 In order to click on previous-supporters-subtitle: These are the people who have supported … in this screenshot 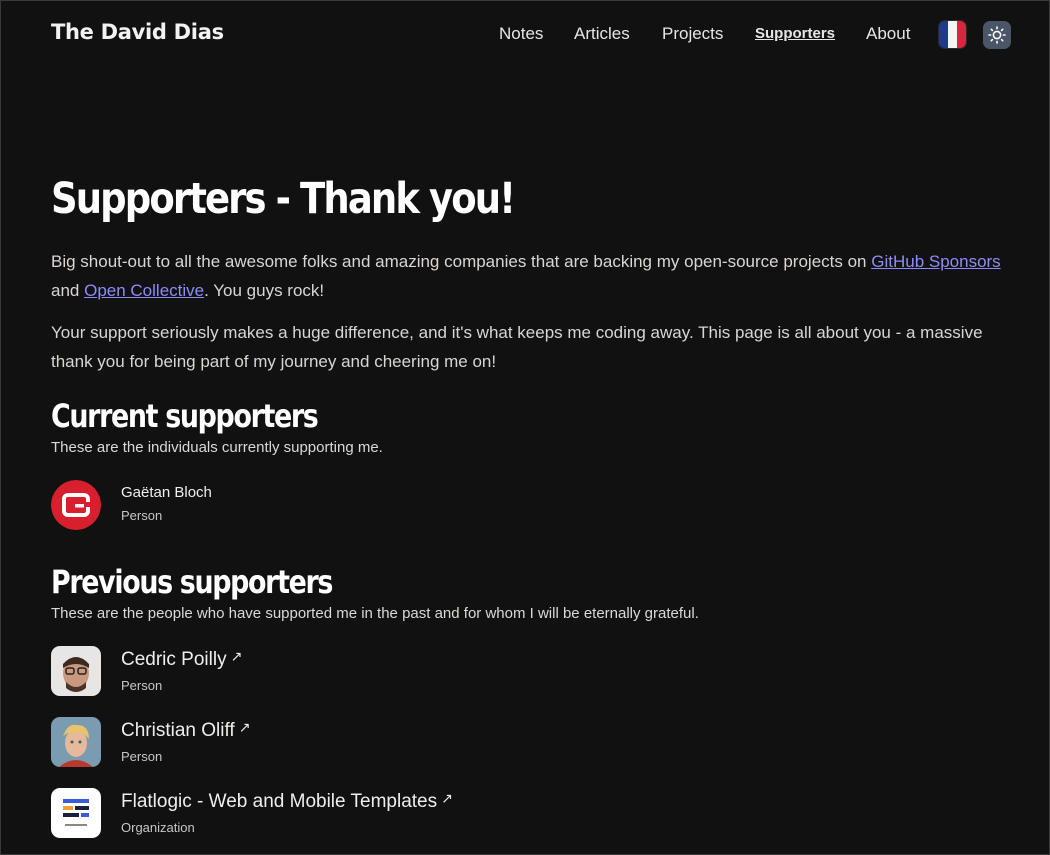, I will do `click(375, 613)`.